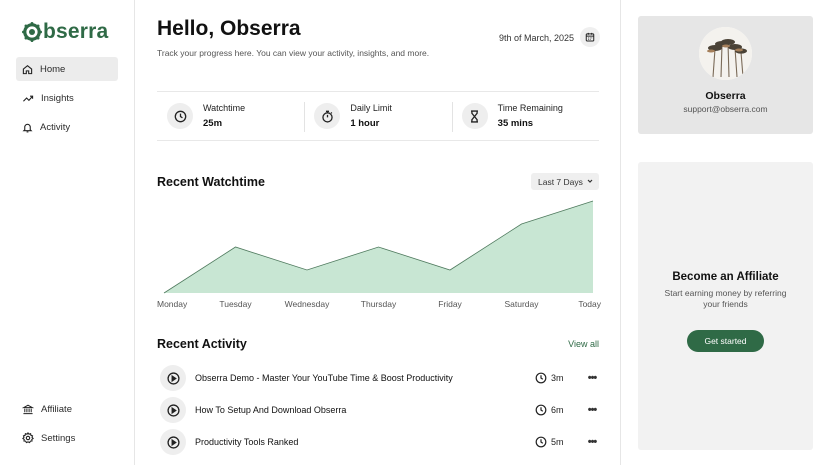 This screenshot has width=828, height=465. I want to click on hourglass-icon, so click(474, 116).